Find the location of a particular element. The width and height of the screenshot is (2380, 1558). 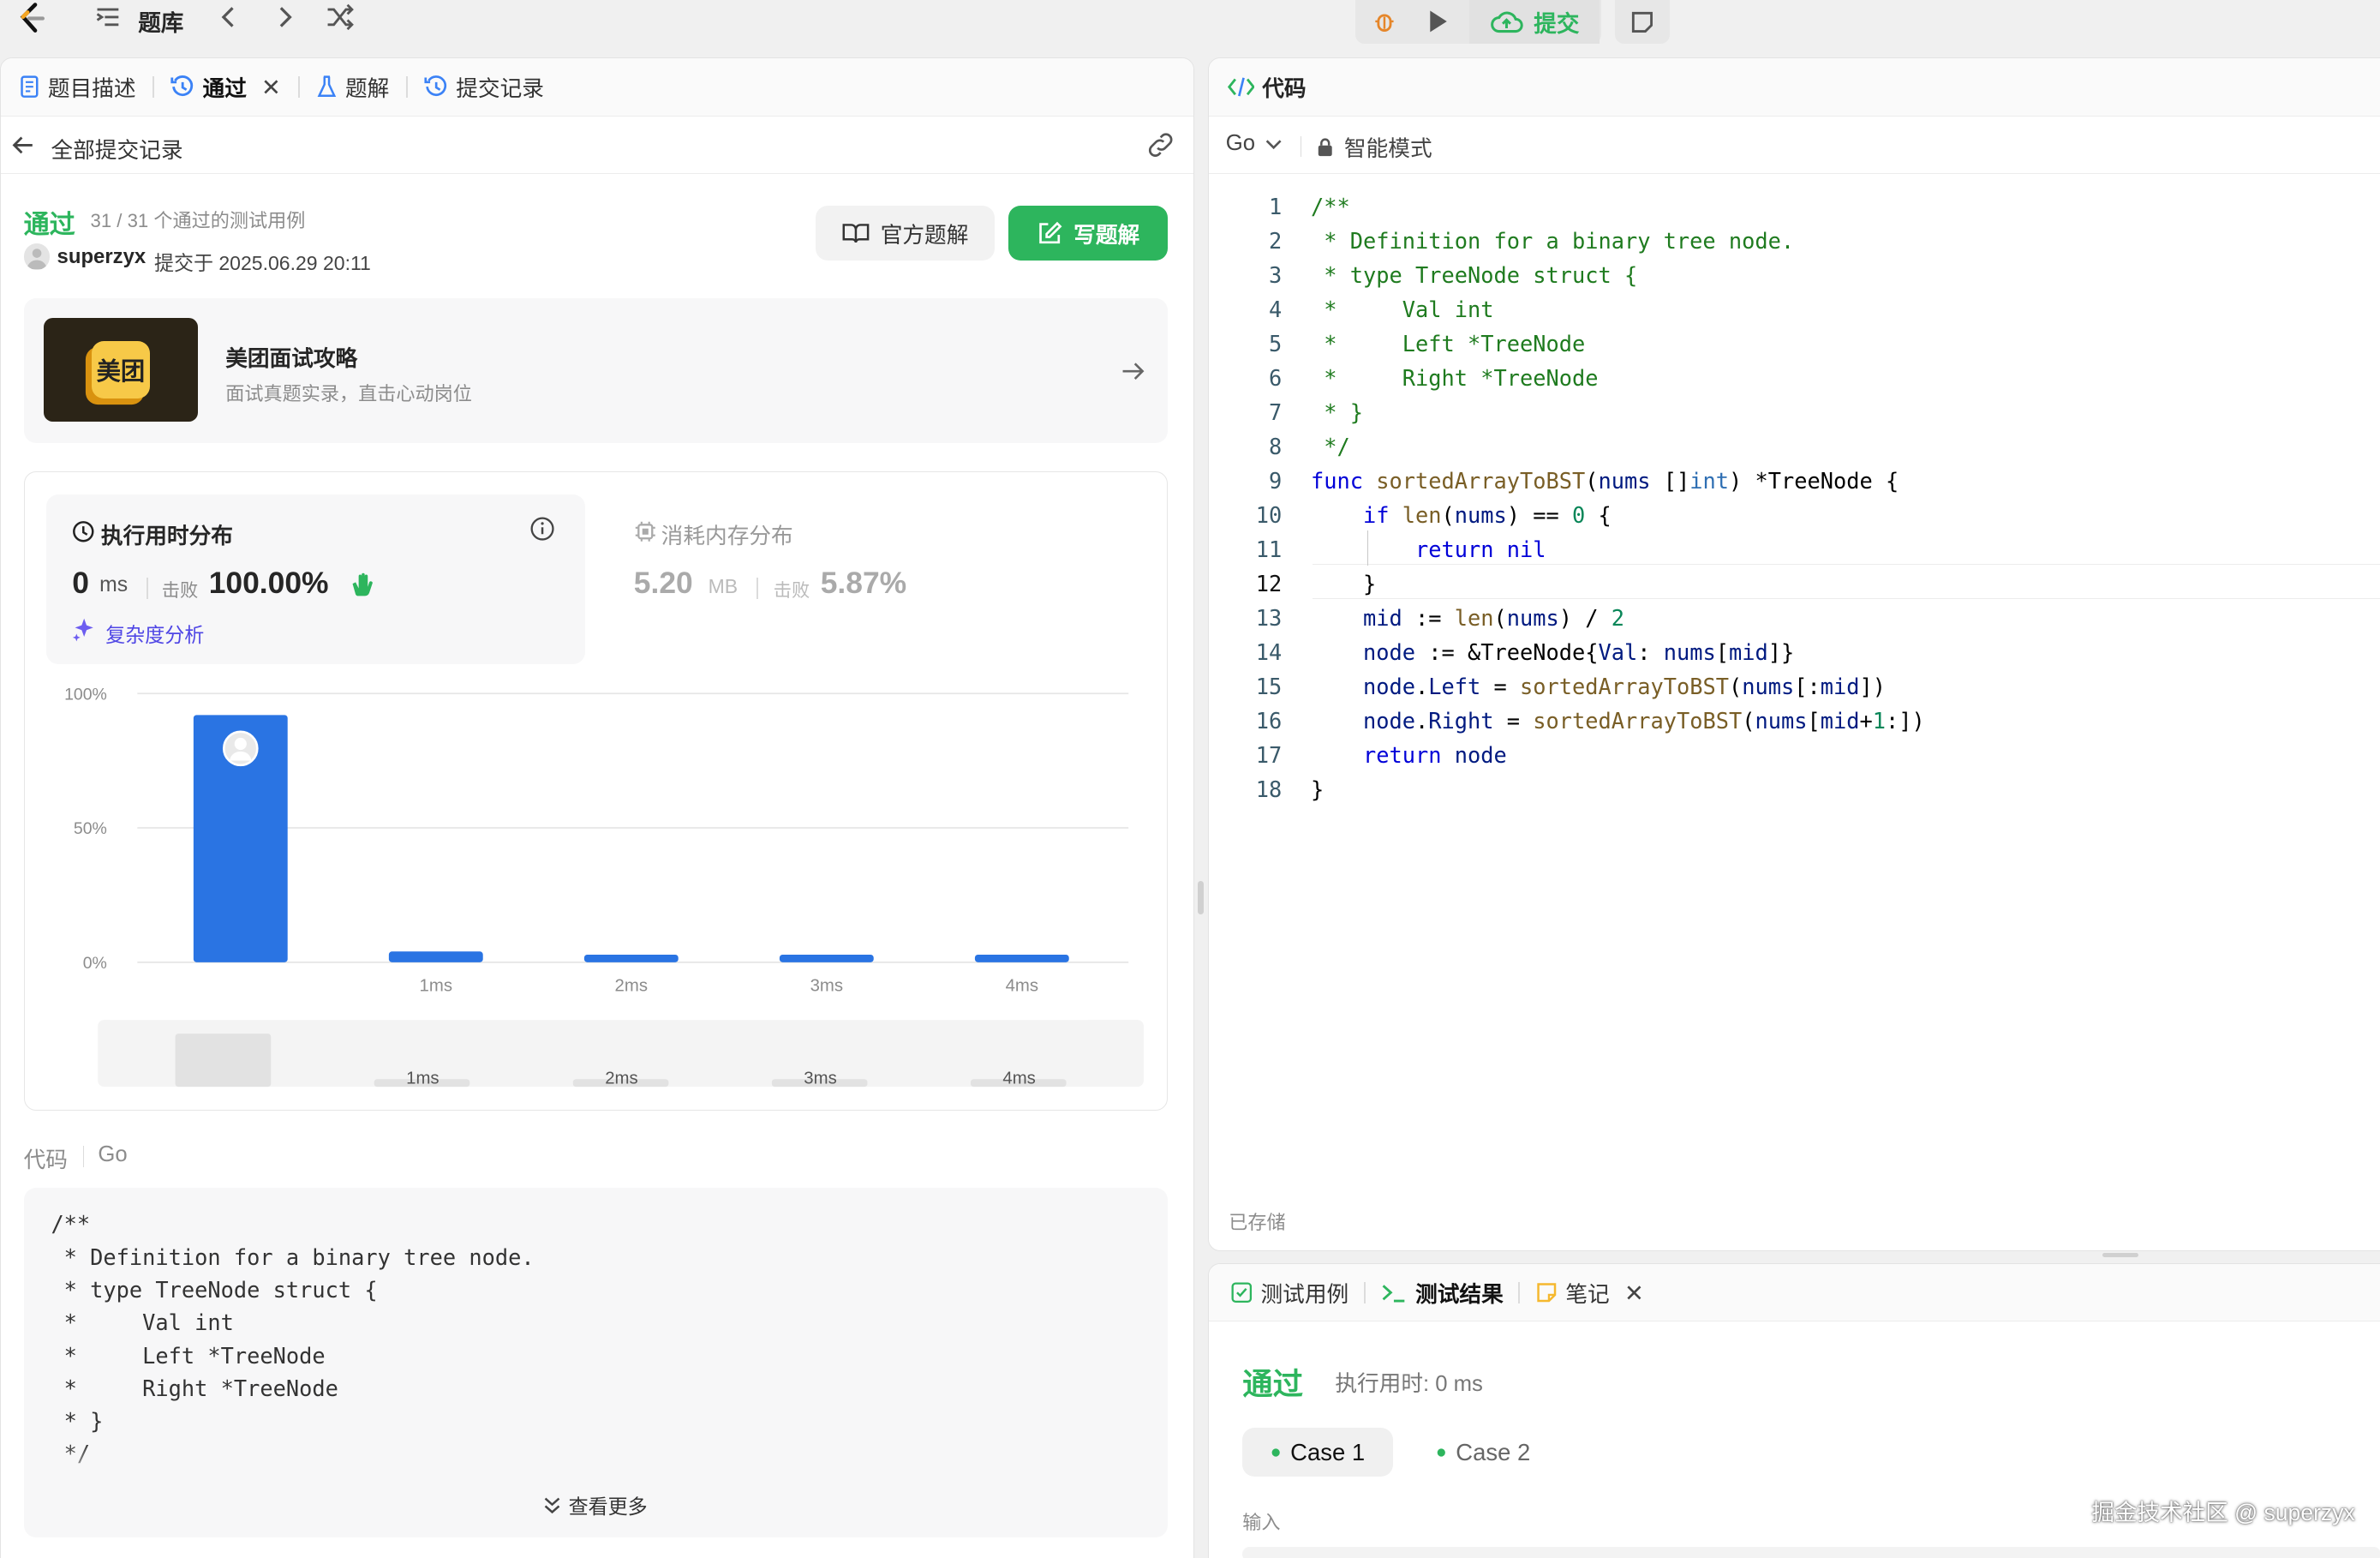

problem-list-icon is located at coordinates (108, 17).